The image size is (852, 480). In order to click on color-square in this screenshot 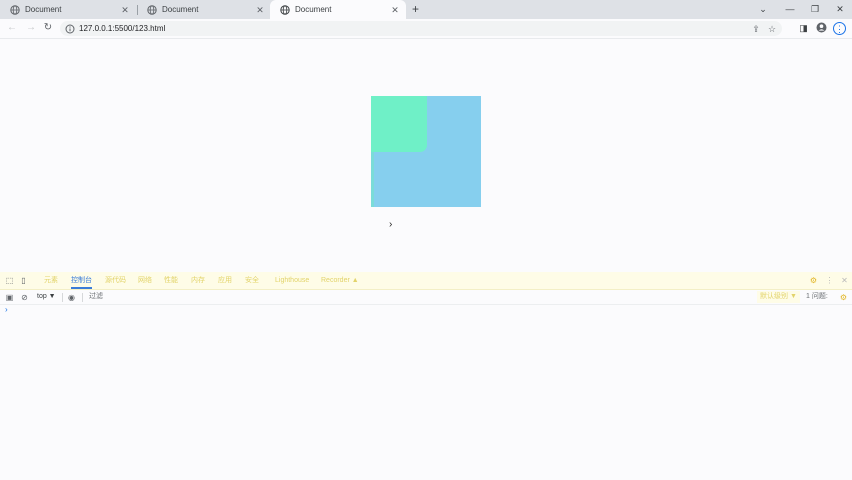, I will do `click(426, 151)`.